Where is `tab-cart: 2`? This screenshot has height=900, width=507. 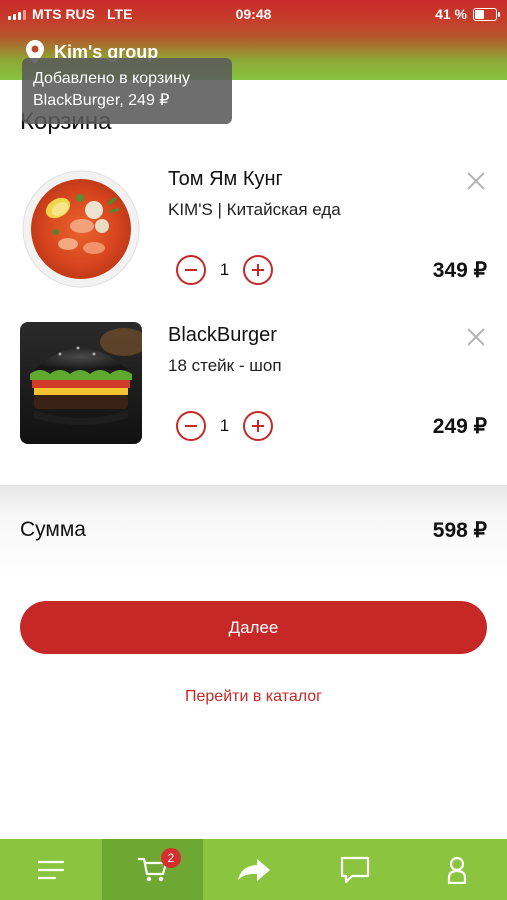 tab-cart: 2 is located at coordinates (152, 869).